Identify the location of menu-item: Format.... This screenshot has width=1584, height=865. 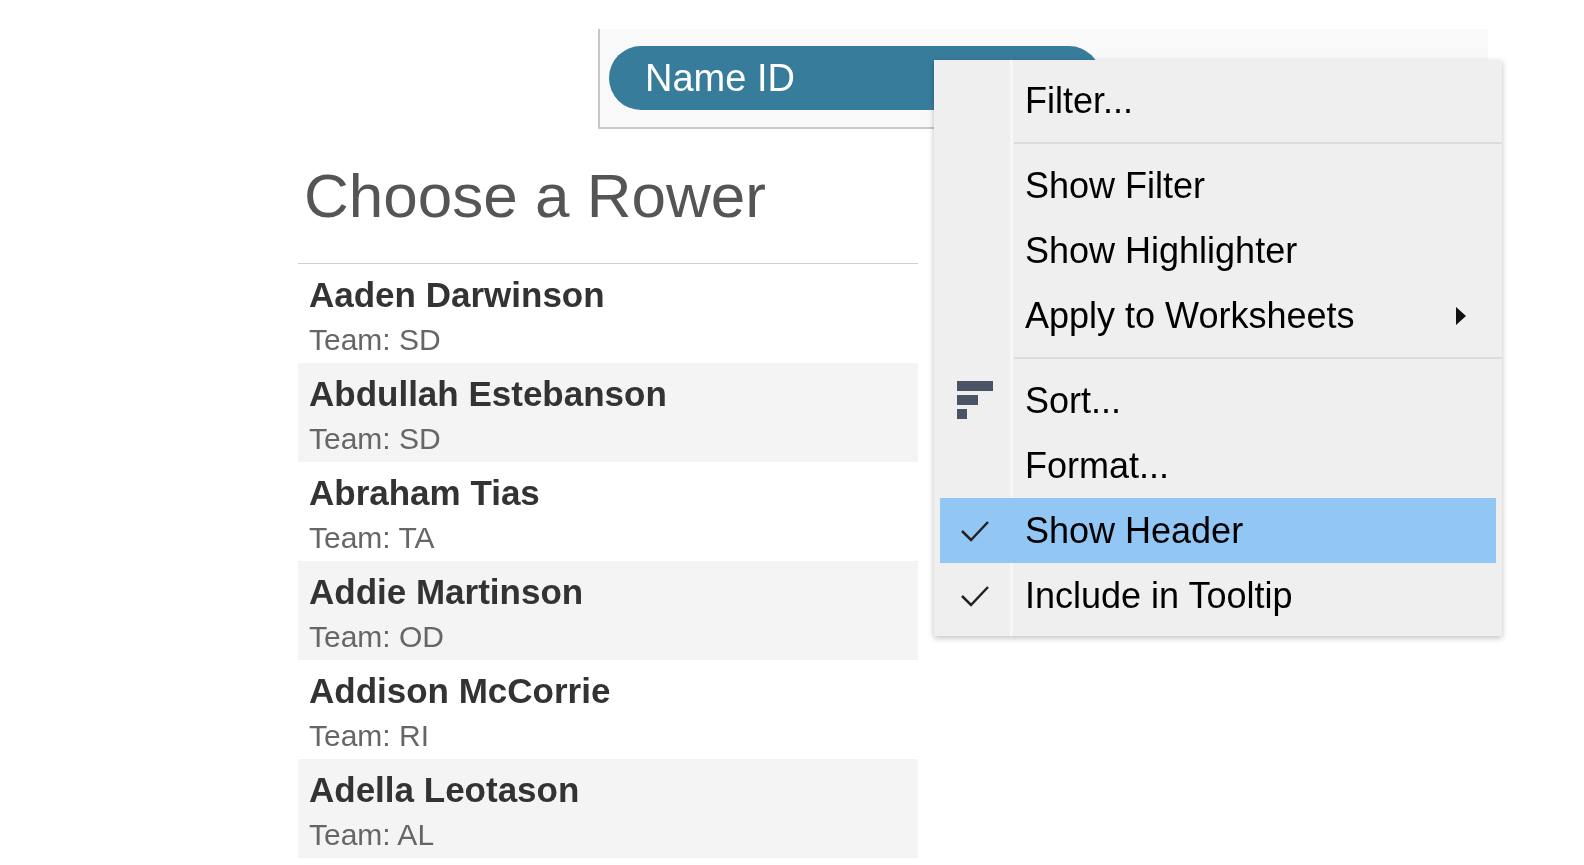
(1218, 465).